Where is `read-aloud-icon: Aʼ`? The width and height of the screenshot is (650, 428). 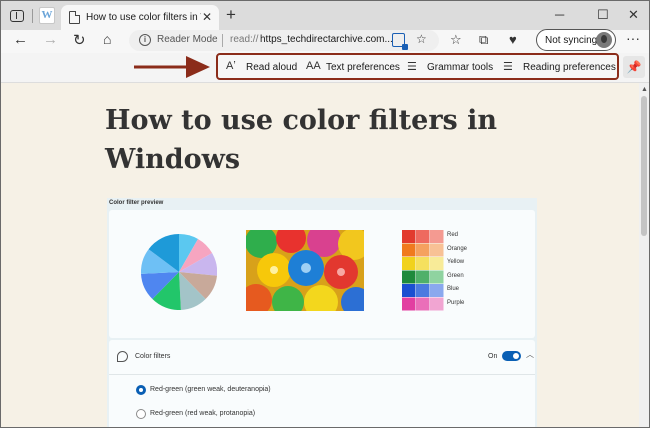 read-aloud-icon: Aʼ is located at coordinates (231, 66).